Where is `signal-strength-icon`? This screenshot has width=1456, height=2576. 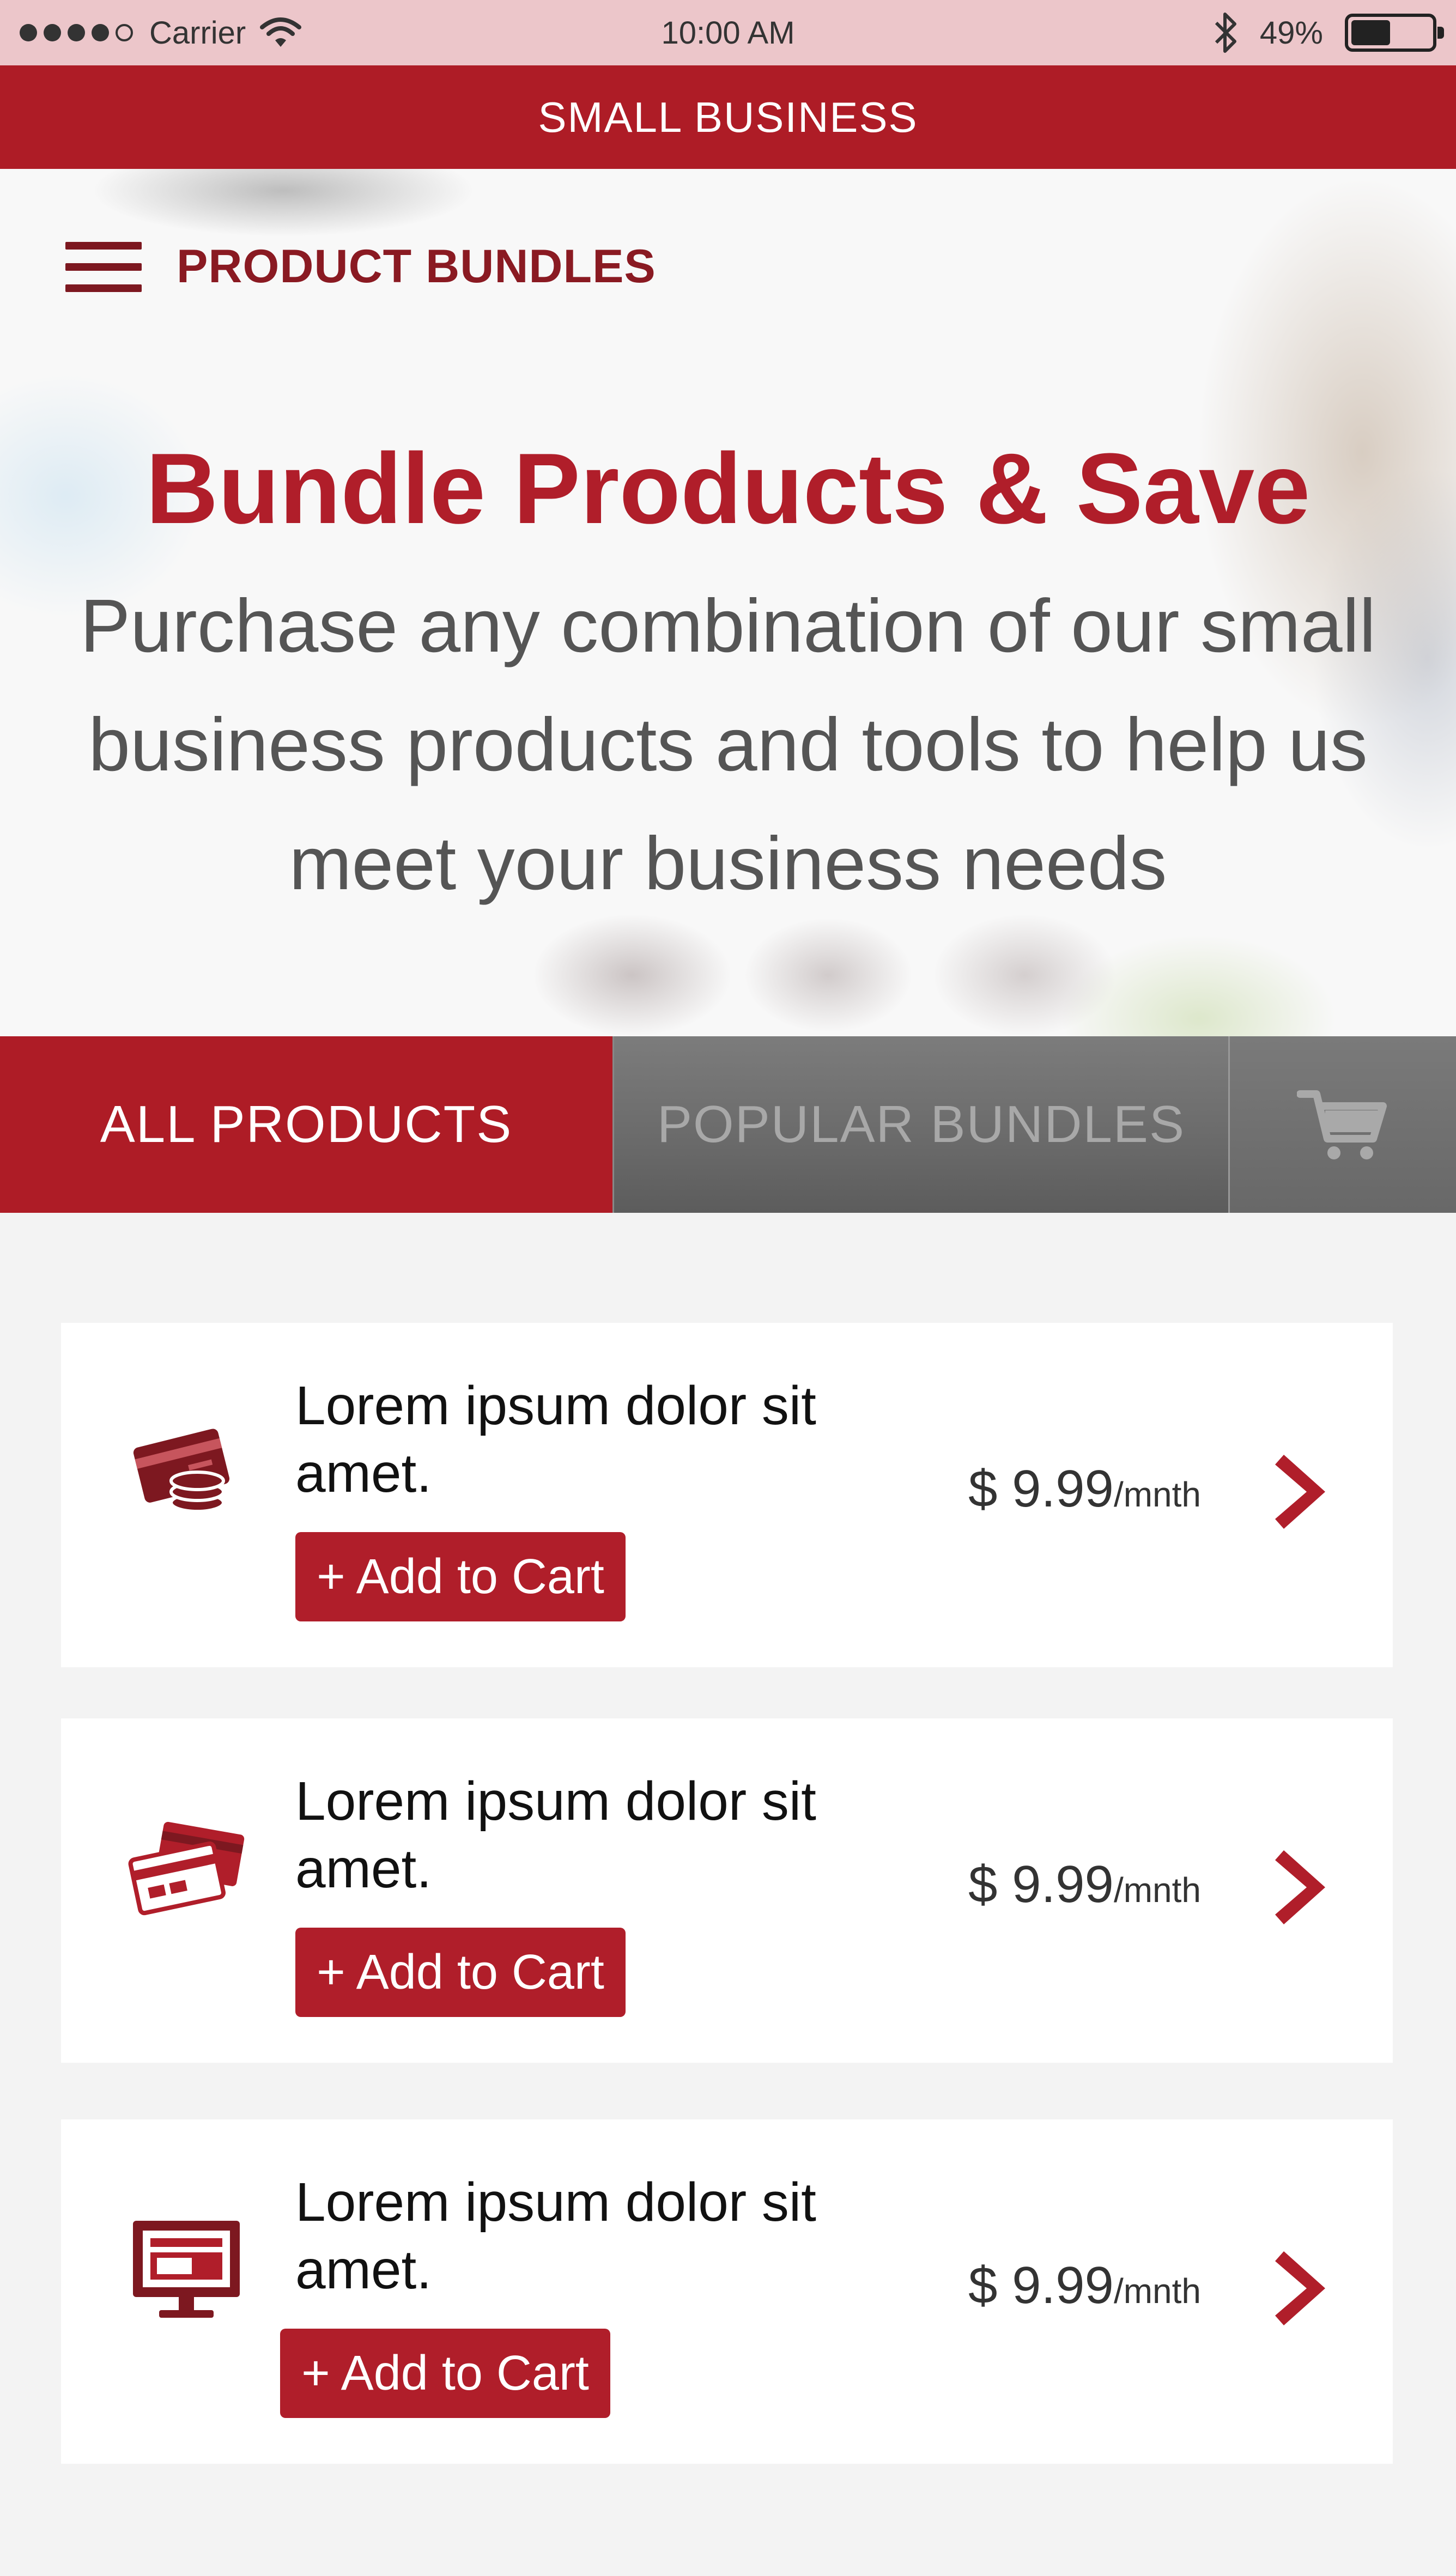
signal-strength-icon is located at coordinates (76, 32).